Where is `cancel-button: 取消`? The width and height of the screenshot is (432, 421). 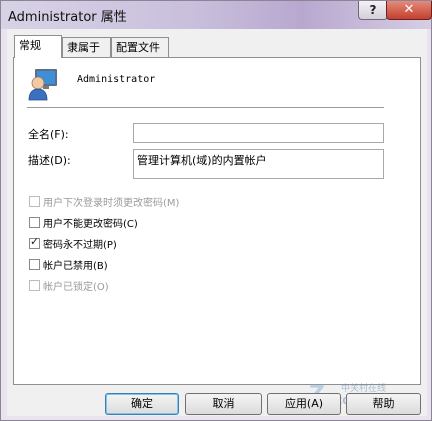 cancel-button: 取消 is located at coordinates (223, 404).